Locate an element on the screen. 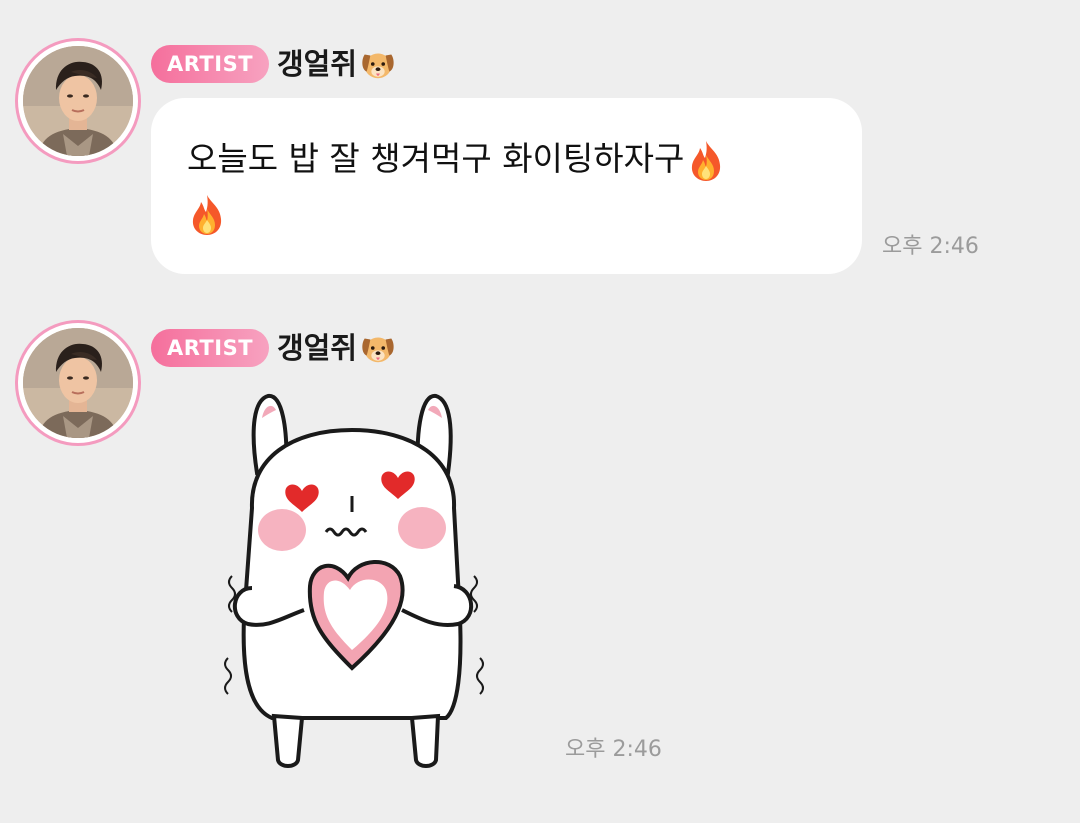  bunny-heart-sticker is located at coordinates (357, 580).